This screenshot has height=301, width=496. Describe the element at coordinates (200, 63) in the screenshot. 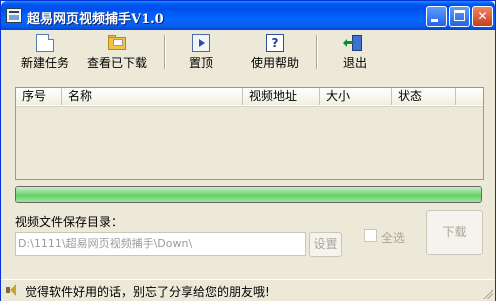

I see `pin-top-label: 置顶` at that location.